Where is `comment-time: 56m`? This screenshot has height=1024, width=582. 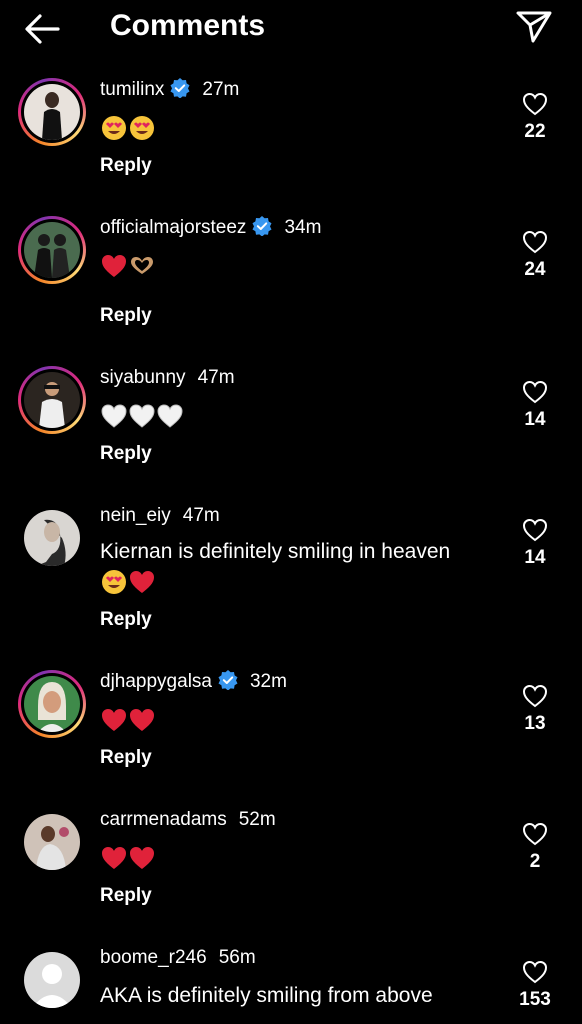 comment-time: 56m is located at coordinates (237, 957).